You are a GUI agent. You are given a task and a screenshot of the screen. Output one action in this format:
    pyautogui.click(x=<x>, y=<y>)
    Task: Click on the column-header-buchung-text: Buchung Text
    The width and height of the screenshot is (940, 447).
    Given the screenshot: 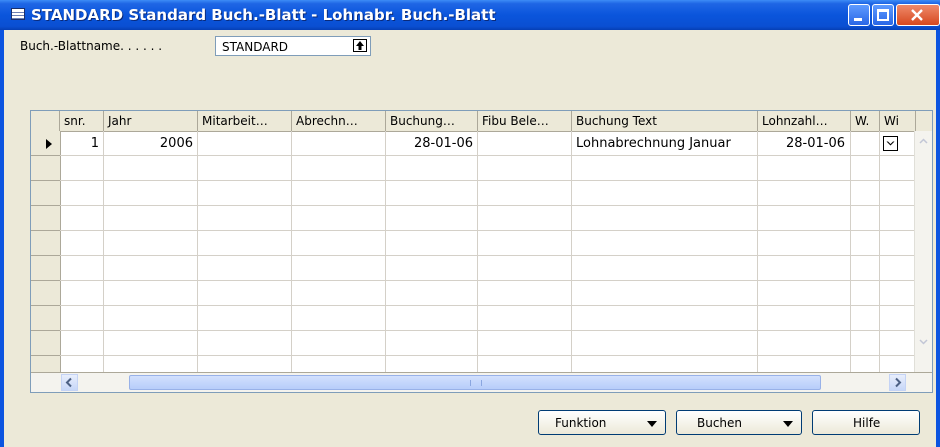 What is the action you would take?
    pyautogui.click(x=665, y=121)
    